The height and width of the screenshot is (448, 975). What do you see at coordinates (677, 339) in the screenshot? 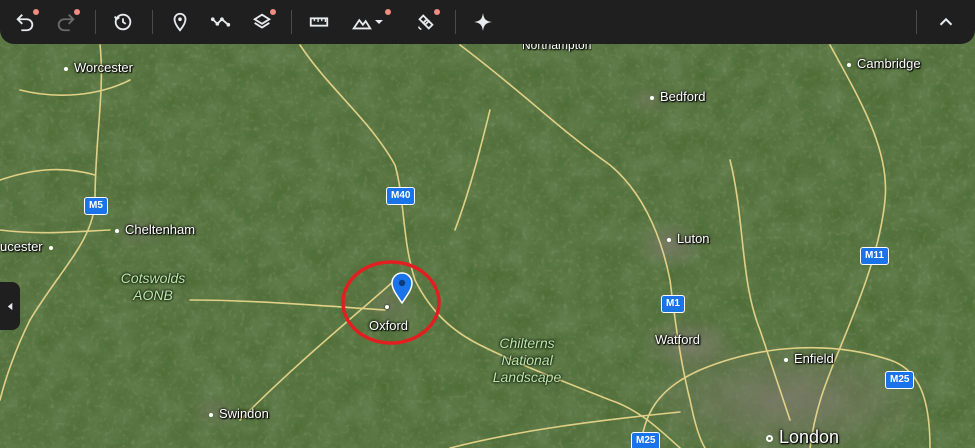
I see `place-label-watford: Watford` at bounding box center [677, 339].